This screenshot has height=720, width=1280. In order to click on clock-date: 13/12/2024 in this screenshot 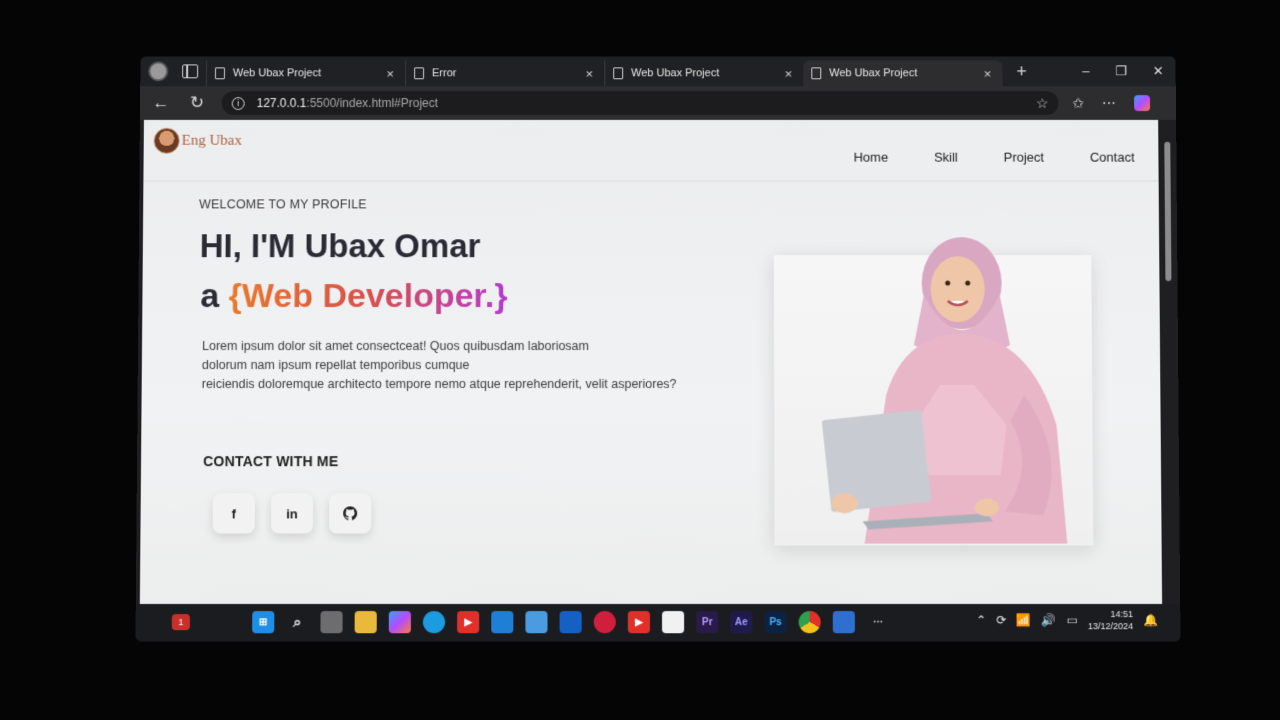, I will do `click(1110, 626)`.